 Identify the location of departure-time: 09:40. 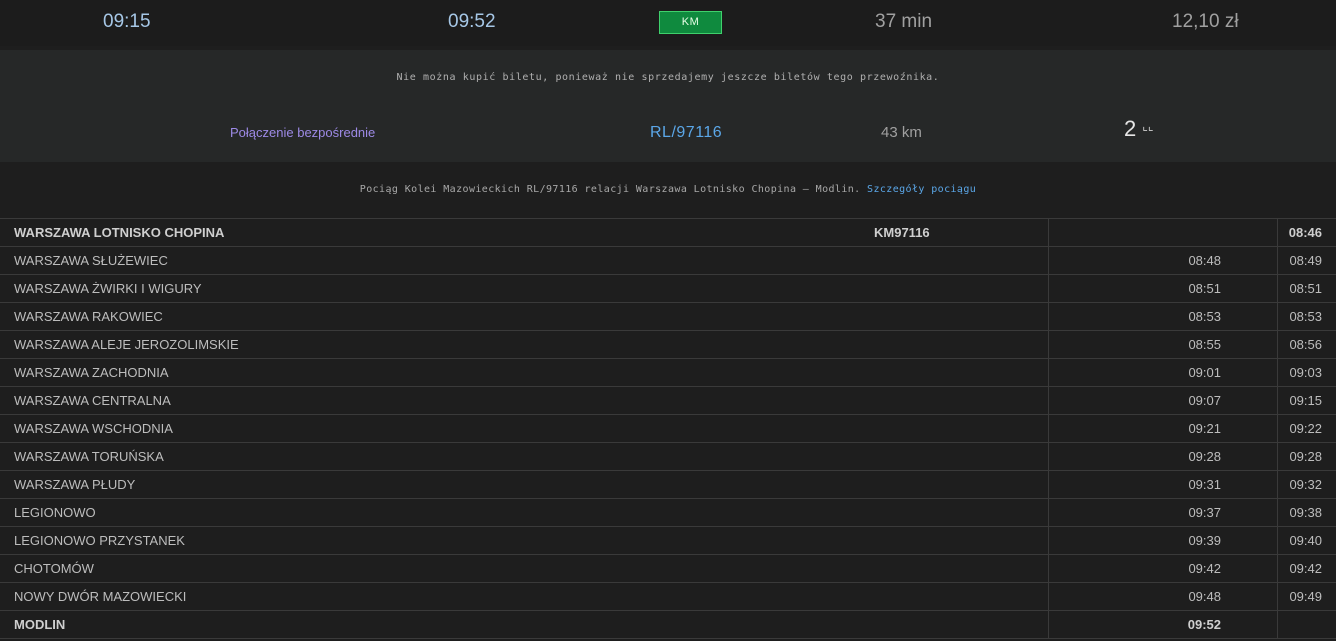
(1306, 540).